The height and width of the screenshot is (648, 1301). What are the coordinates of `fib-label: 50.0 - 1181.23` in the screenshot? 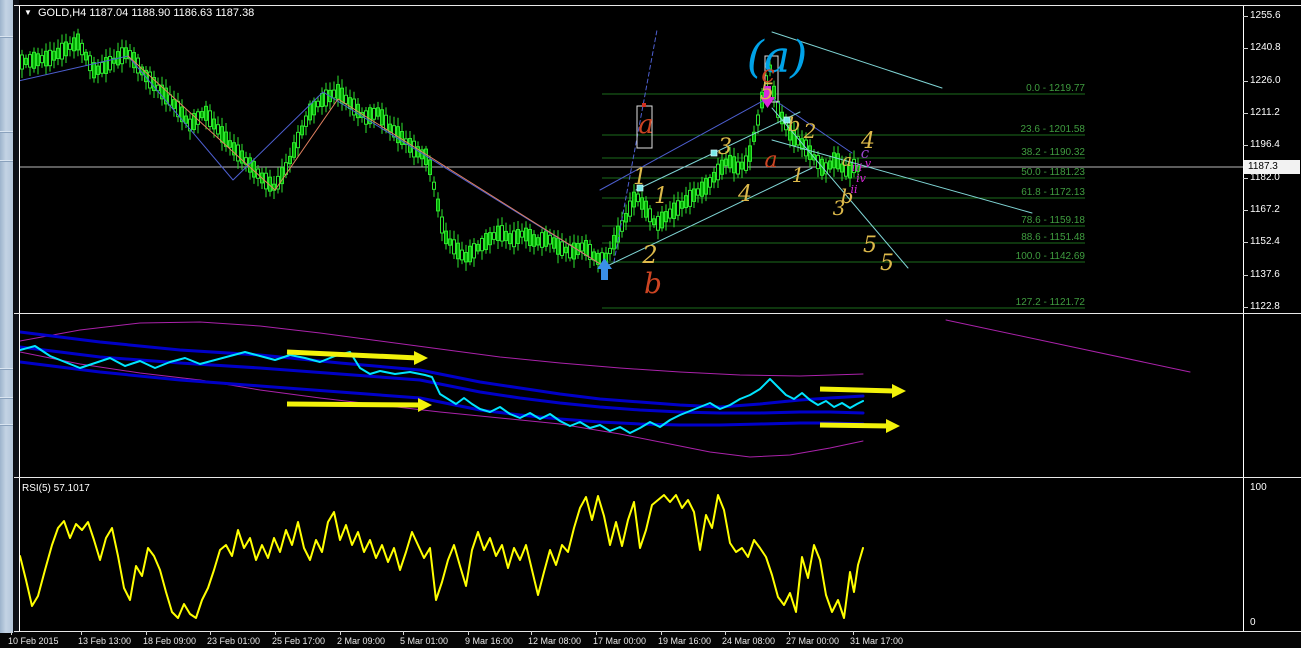 It's located at (1053, 172).